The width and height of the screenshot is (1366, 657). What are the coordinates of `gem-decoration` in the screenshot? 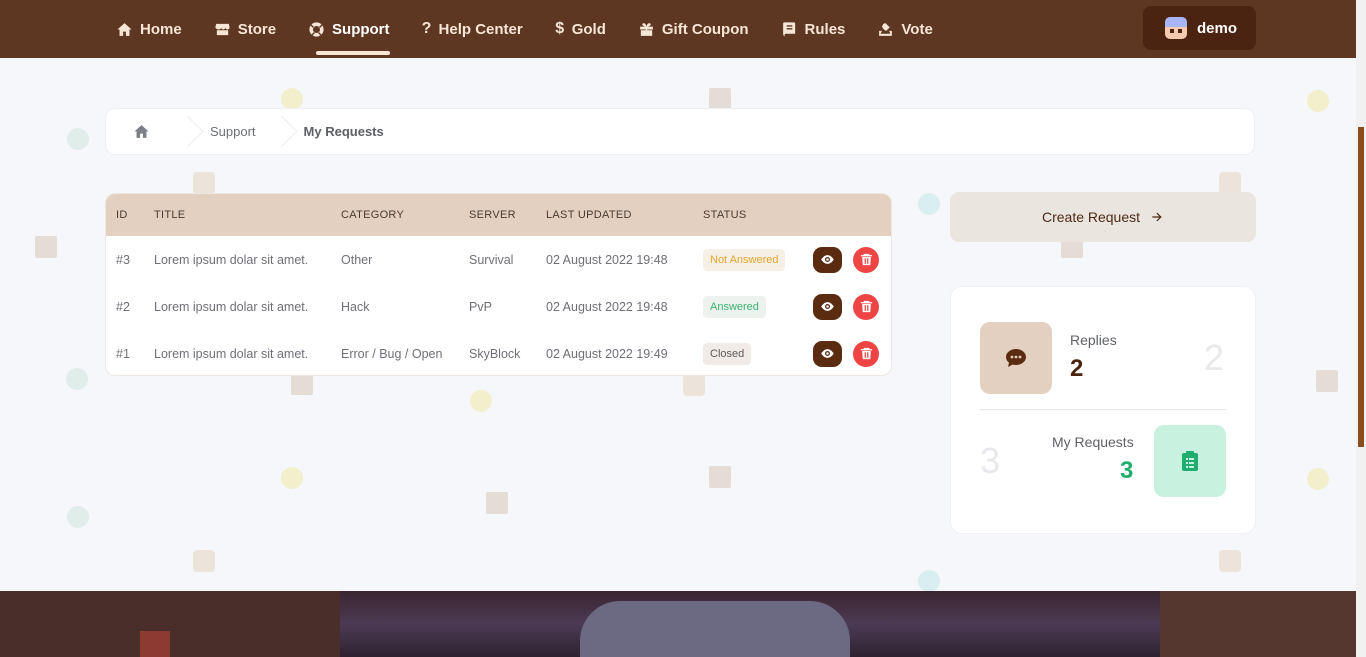 It's located at (929, 204).